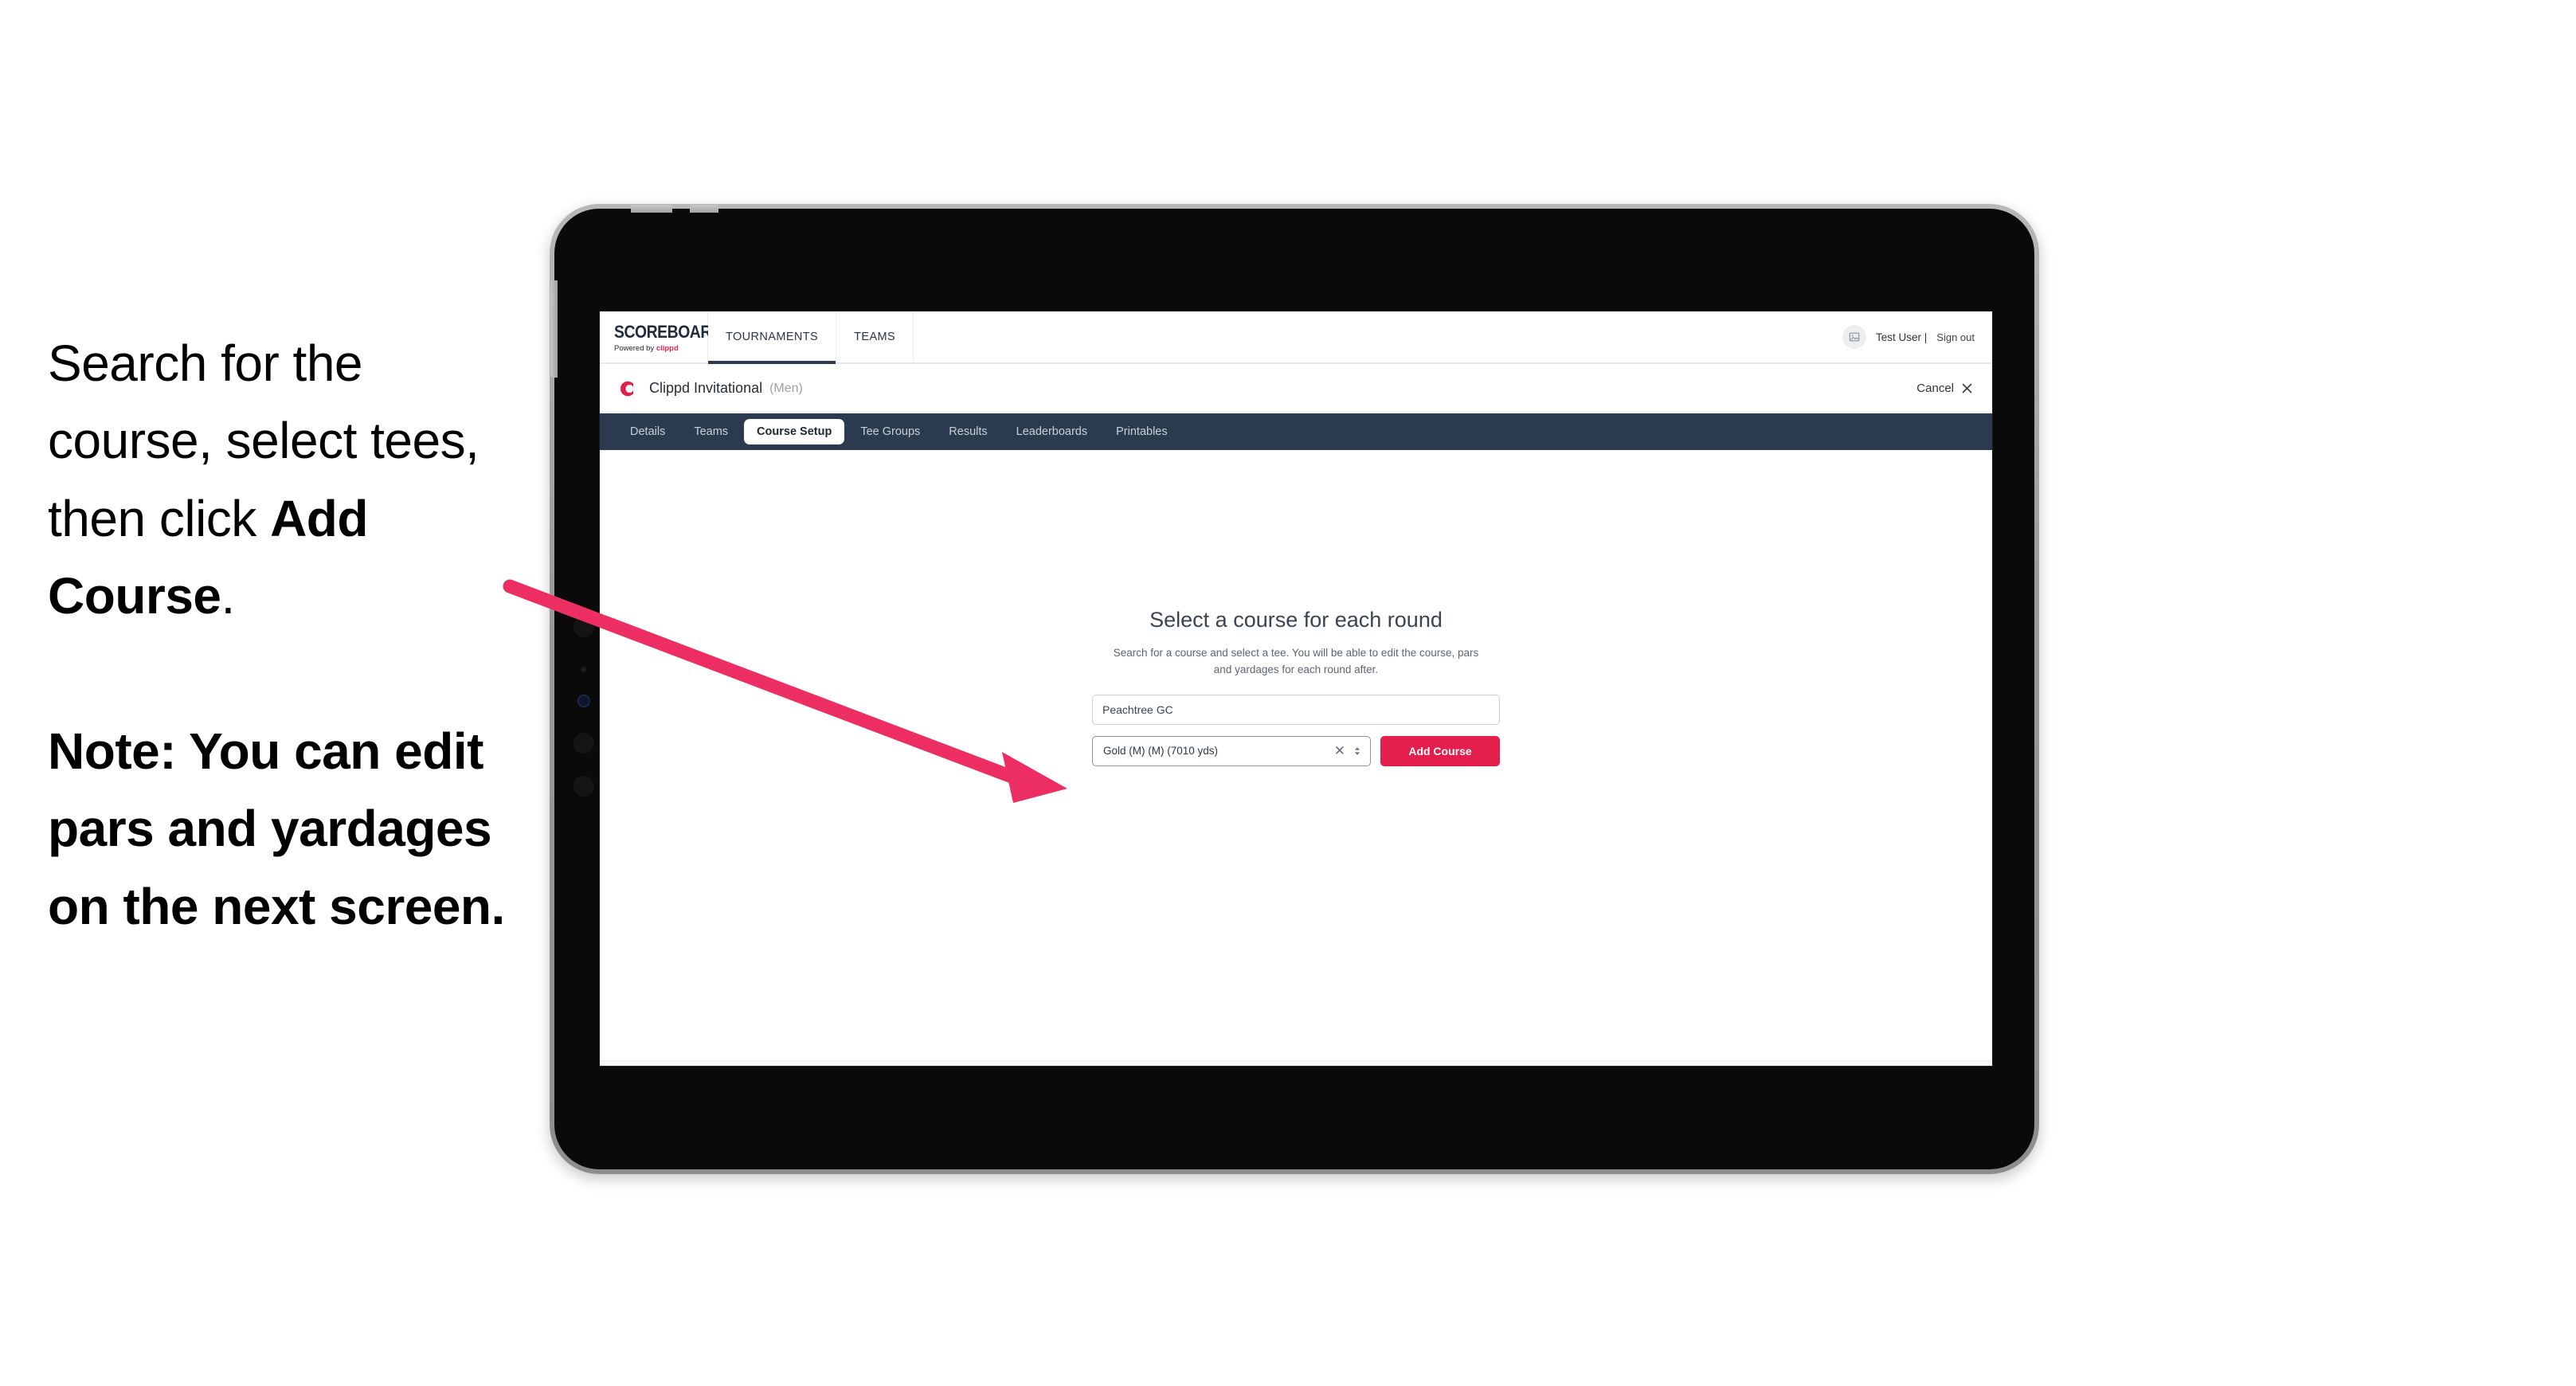  What do you see at coordinates (1296, 1063) in the screenshot?
I see `content-bottom-strip` at bounding box center [1296, 1063].